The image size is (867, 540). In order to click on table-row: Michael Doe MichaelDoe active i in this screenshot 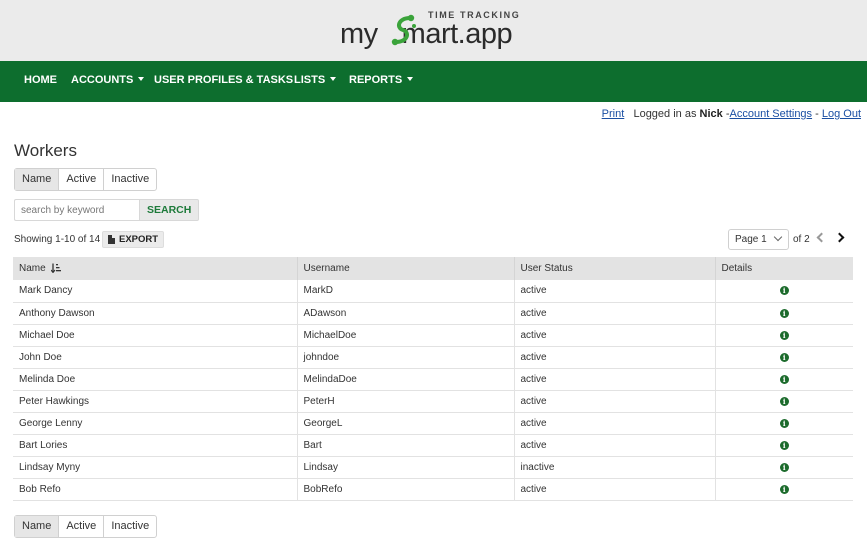, I will do `click(433, 335)`.